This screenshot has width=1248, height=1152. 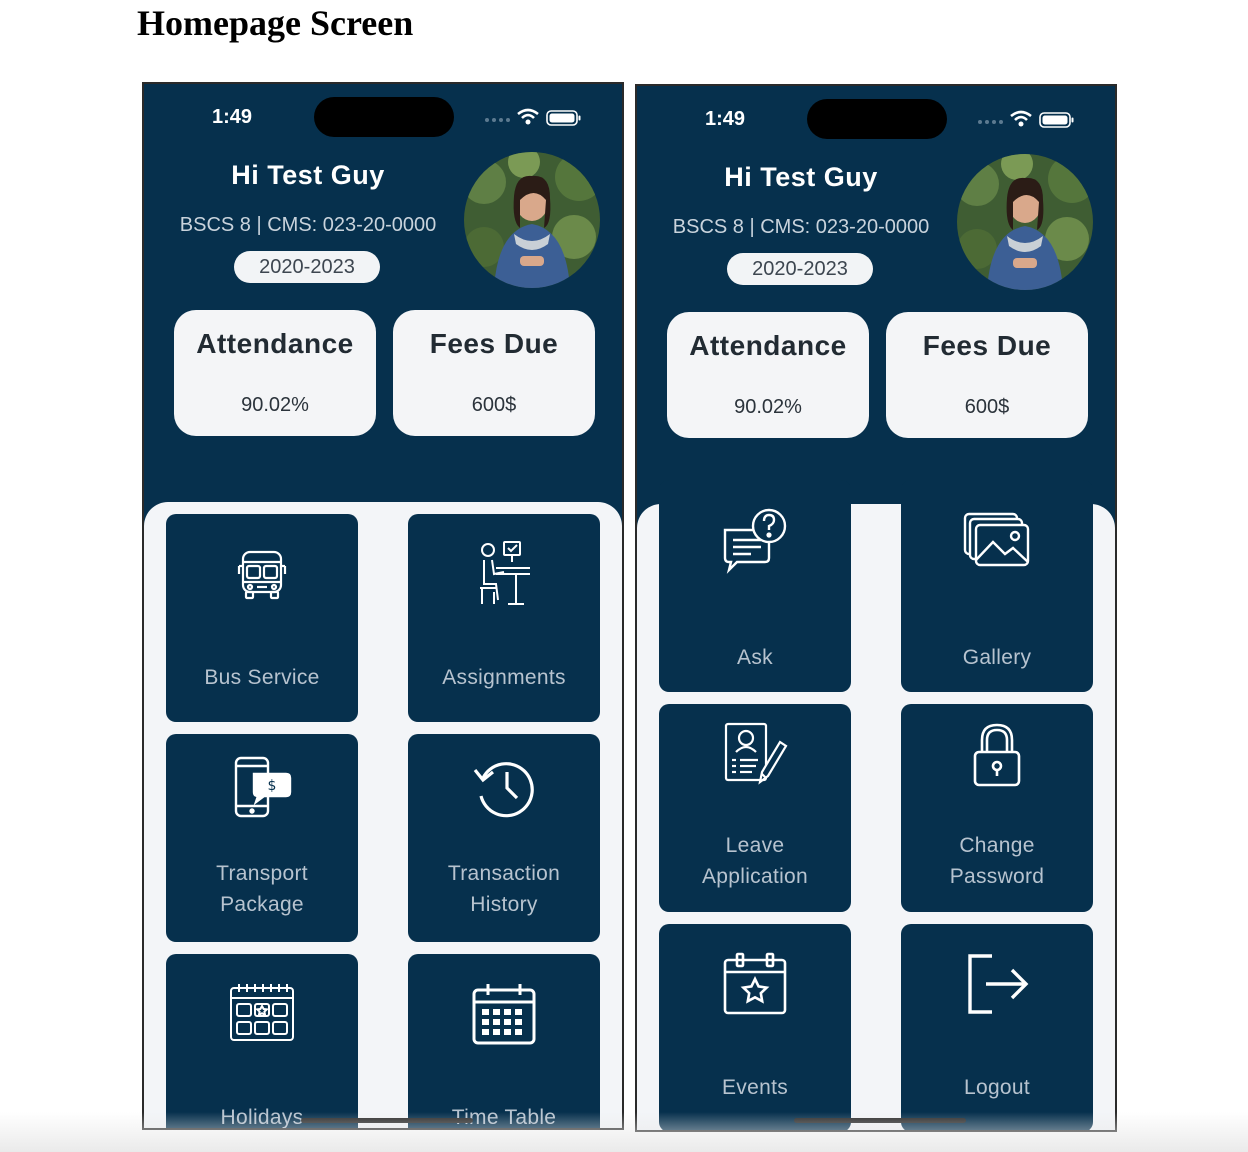 What do you see at coordinates (504, 618) in the screenshot?
I see `tile-assignments: Assignments` at bounding box center [504, 618].